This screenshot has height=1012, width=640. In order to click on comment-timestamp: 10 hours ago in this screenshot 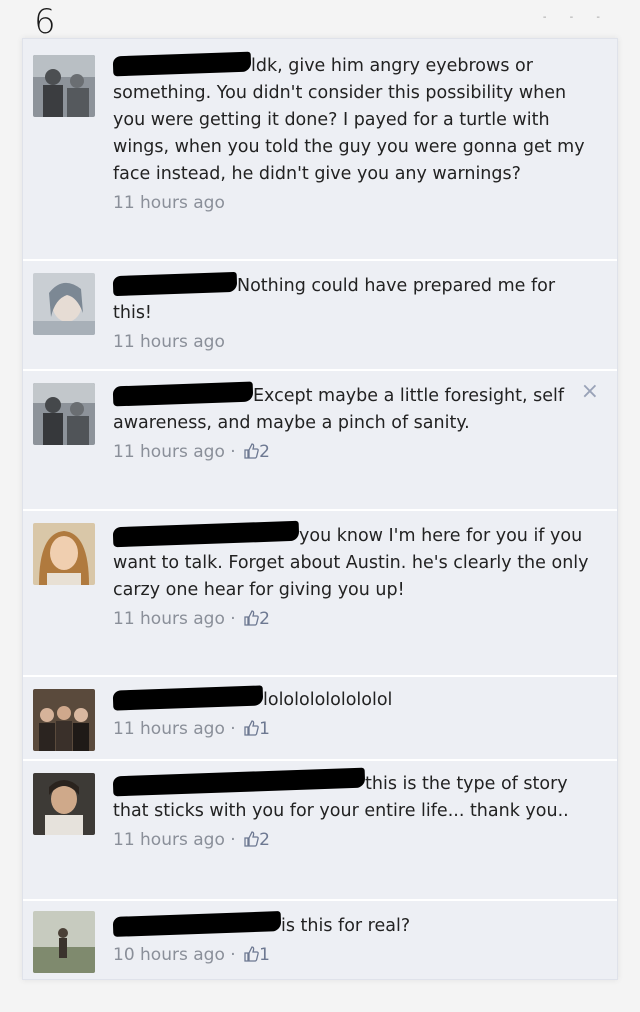, I will do `click(169, 955)`.